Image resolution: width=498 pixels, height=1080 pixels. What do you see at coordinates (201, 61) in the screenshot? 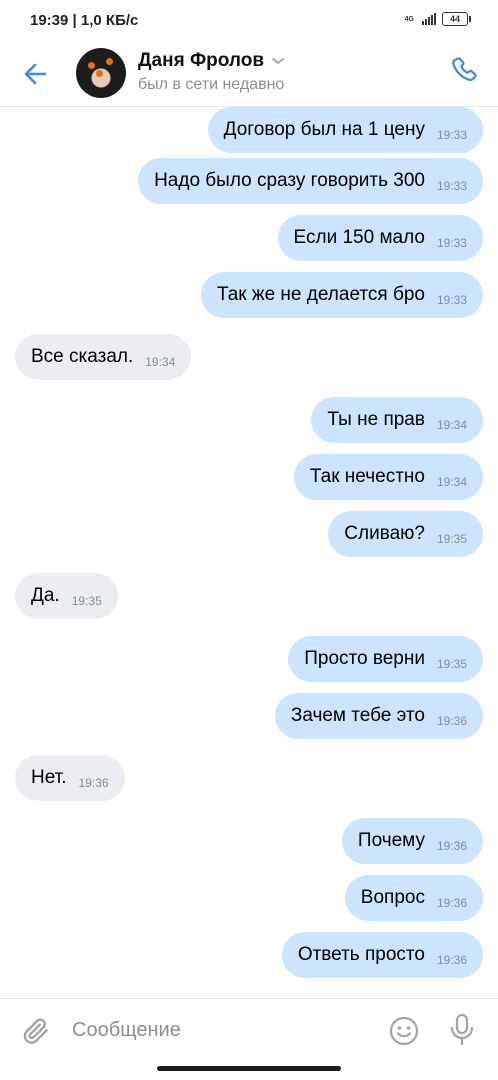
I see `contact-name: Даня Фролов` at bounding box center [201, 61].